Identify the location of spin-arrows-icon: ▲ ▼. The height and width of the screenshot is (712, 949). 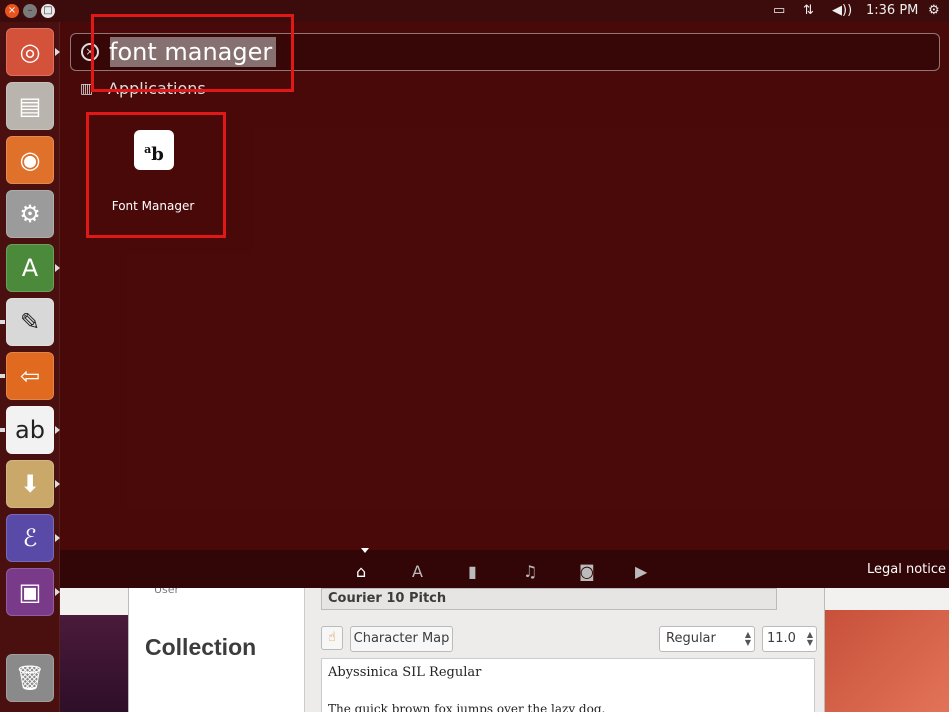
(809, 638).